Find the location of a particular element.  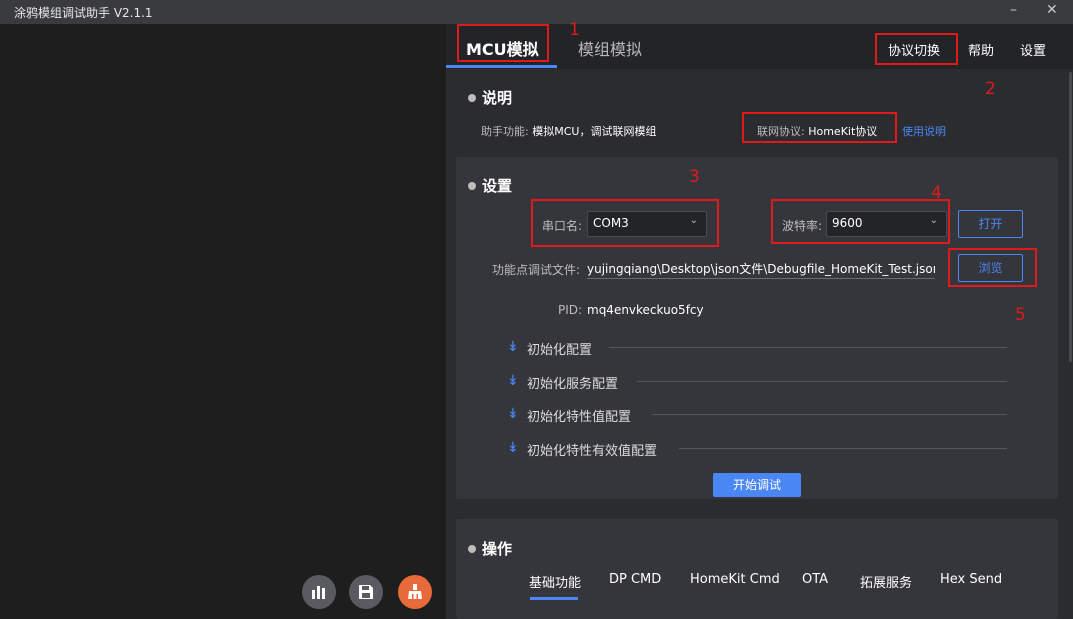

annotation-box-protocol is located at coordinates (819, 127).